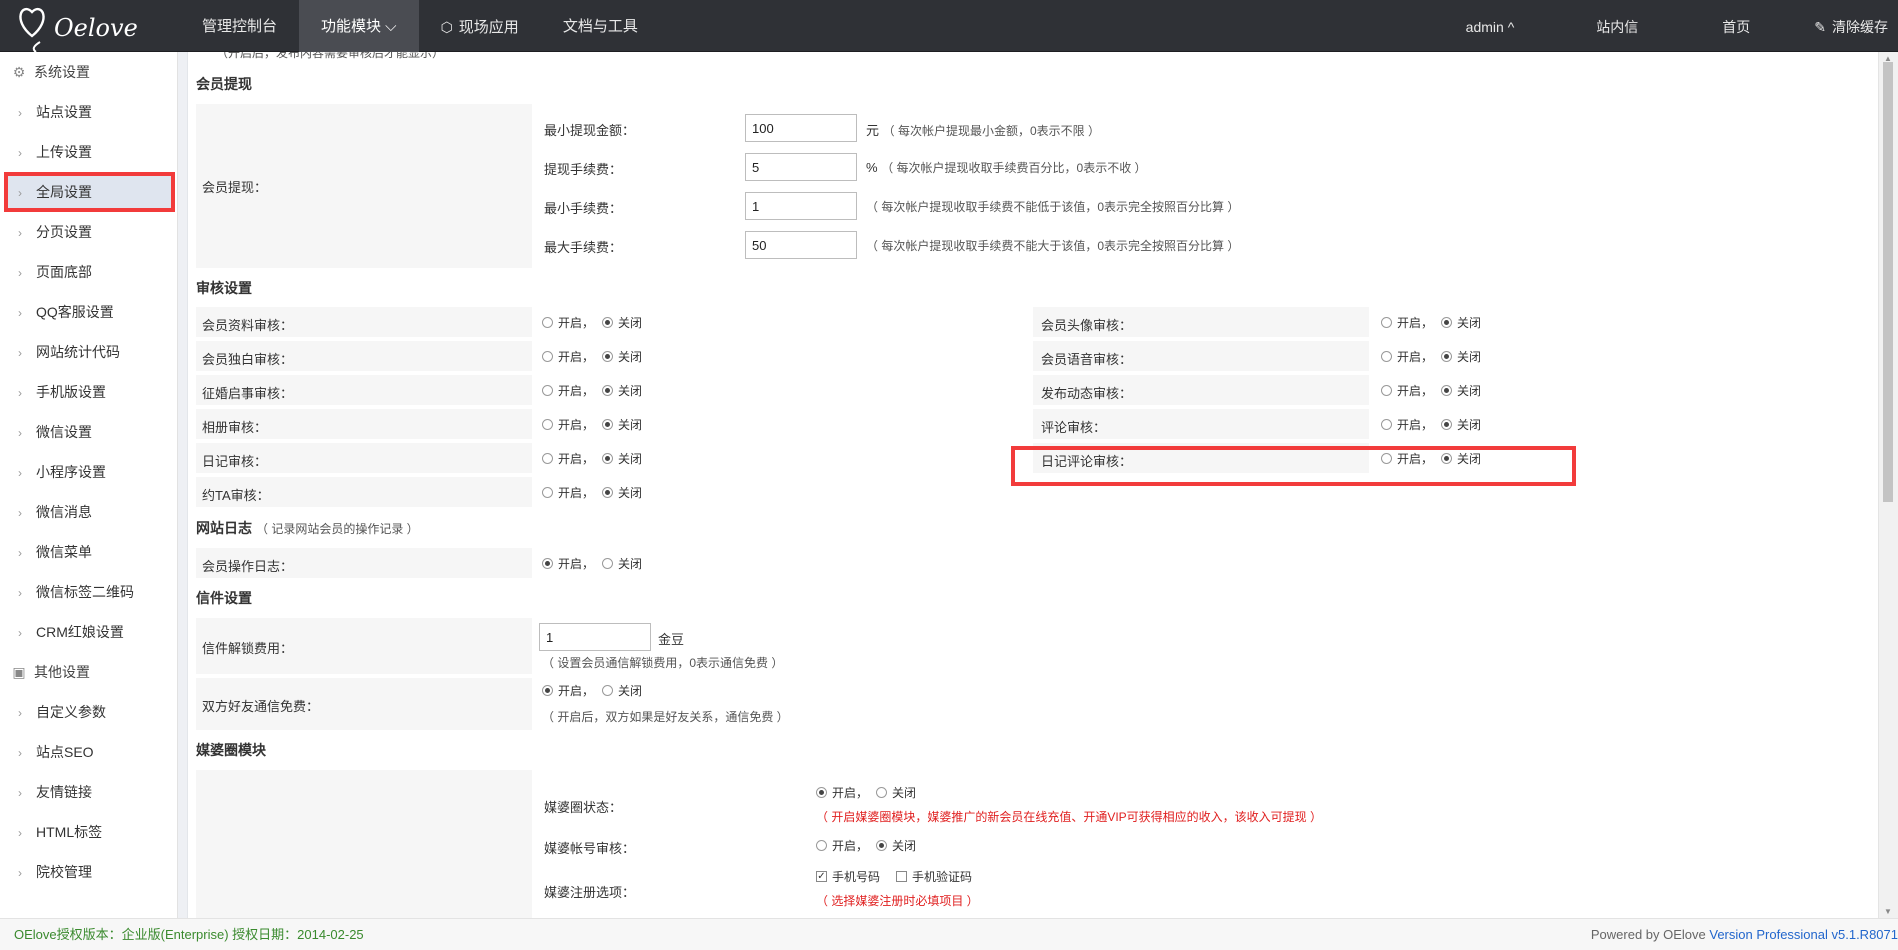 The height and width of the screenshot is (950, 1898). What do you see at coordinates (1052, 206) in the screenshot?
I see `min-fee-hint: （ 每次帐户提现收取手续费不能低于该值，0表示完全按照百分比算 ）` at bounding box center [1052, 206].